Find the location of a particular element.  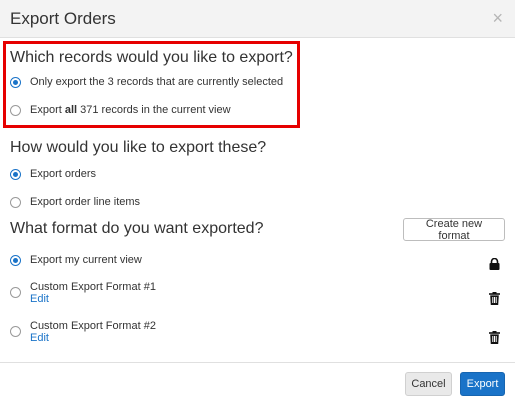

close-icon: × is located at coordinates (497, 18).